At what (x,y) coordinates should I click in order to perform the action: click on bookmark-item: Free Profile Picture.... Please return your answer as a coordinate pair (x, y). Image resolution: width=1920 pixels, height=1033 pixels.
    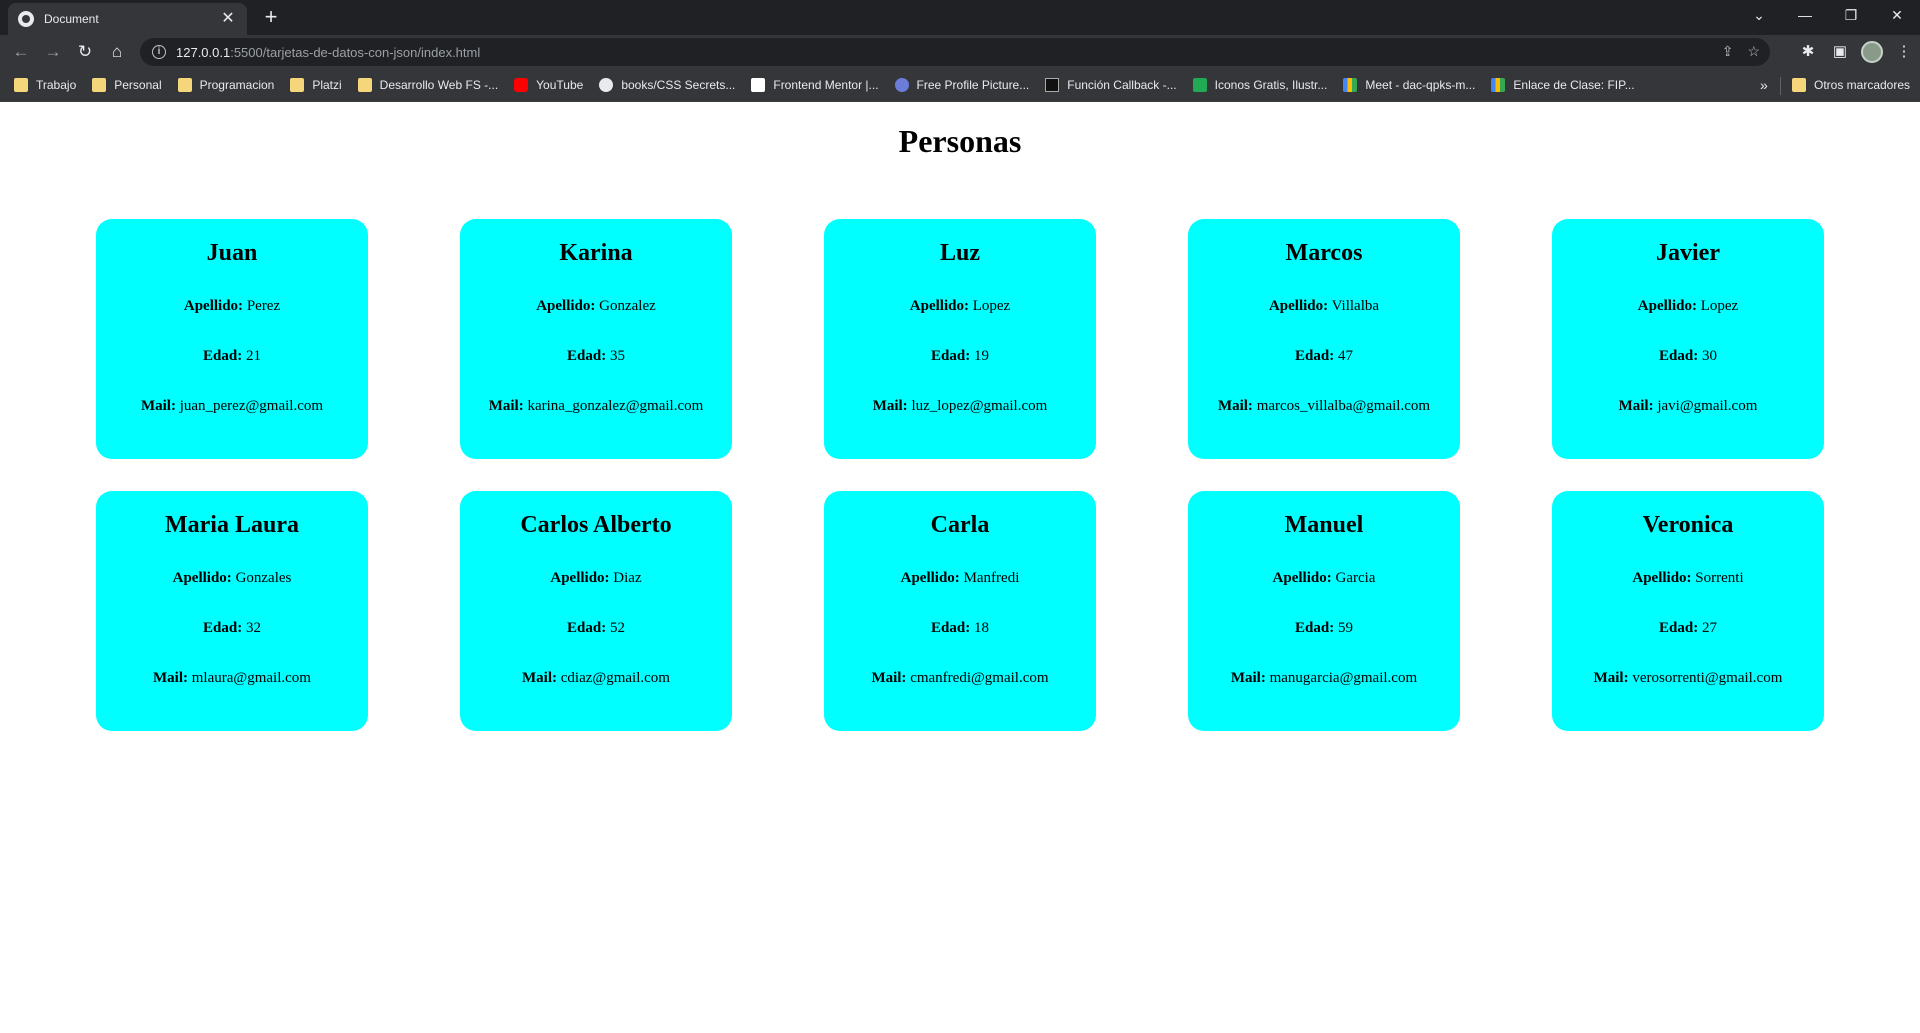
    Looking at the image, I should click on (961, 85).